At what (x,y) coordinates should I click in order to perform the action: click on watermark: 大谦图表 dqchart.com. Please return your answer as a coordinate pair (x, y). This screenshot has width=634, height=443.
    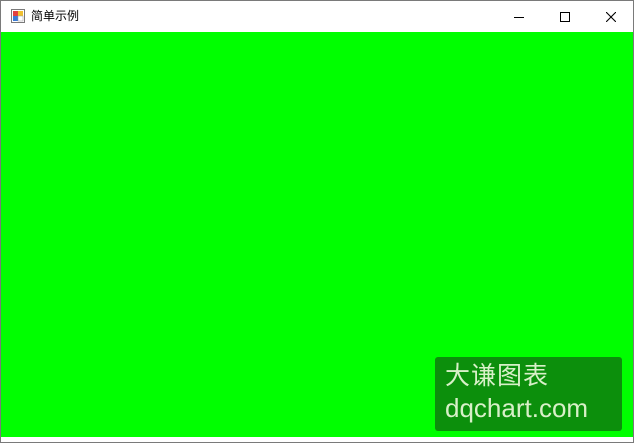
    Looking at the image, I should click on (528, 394).